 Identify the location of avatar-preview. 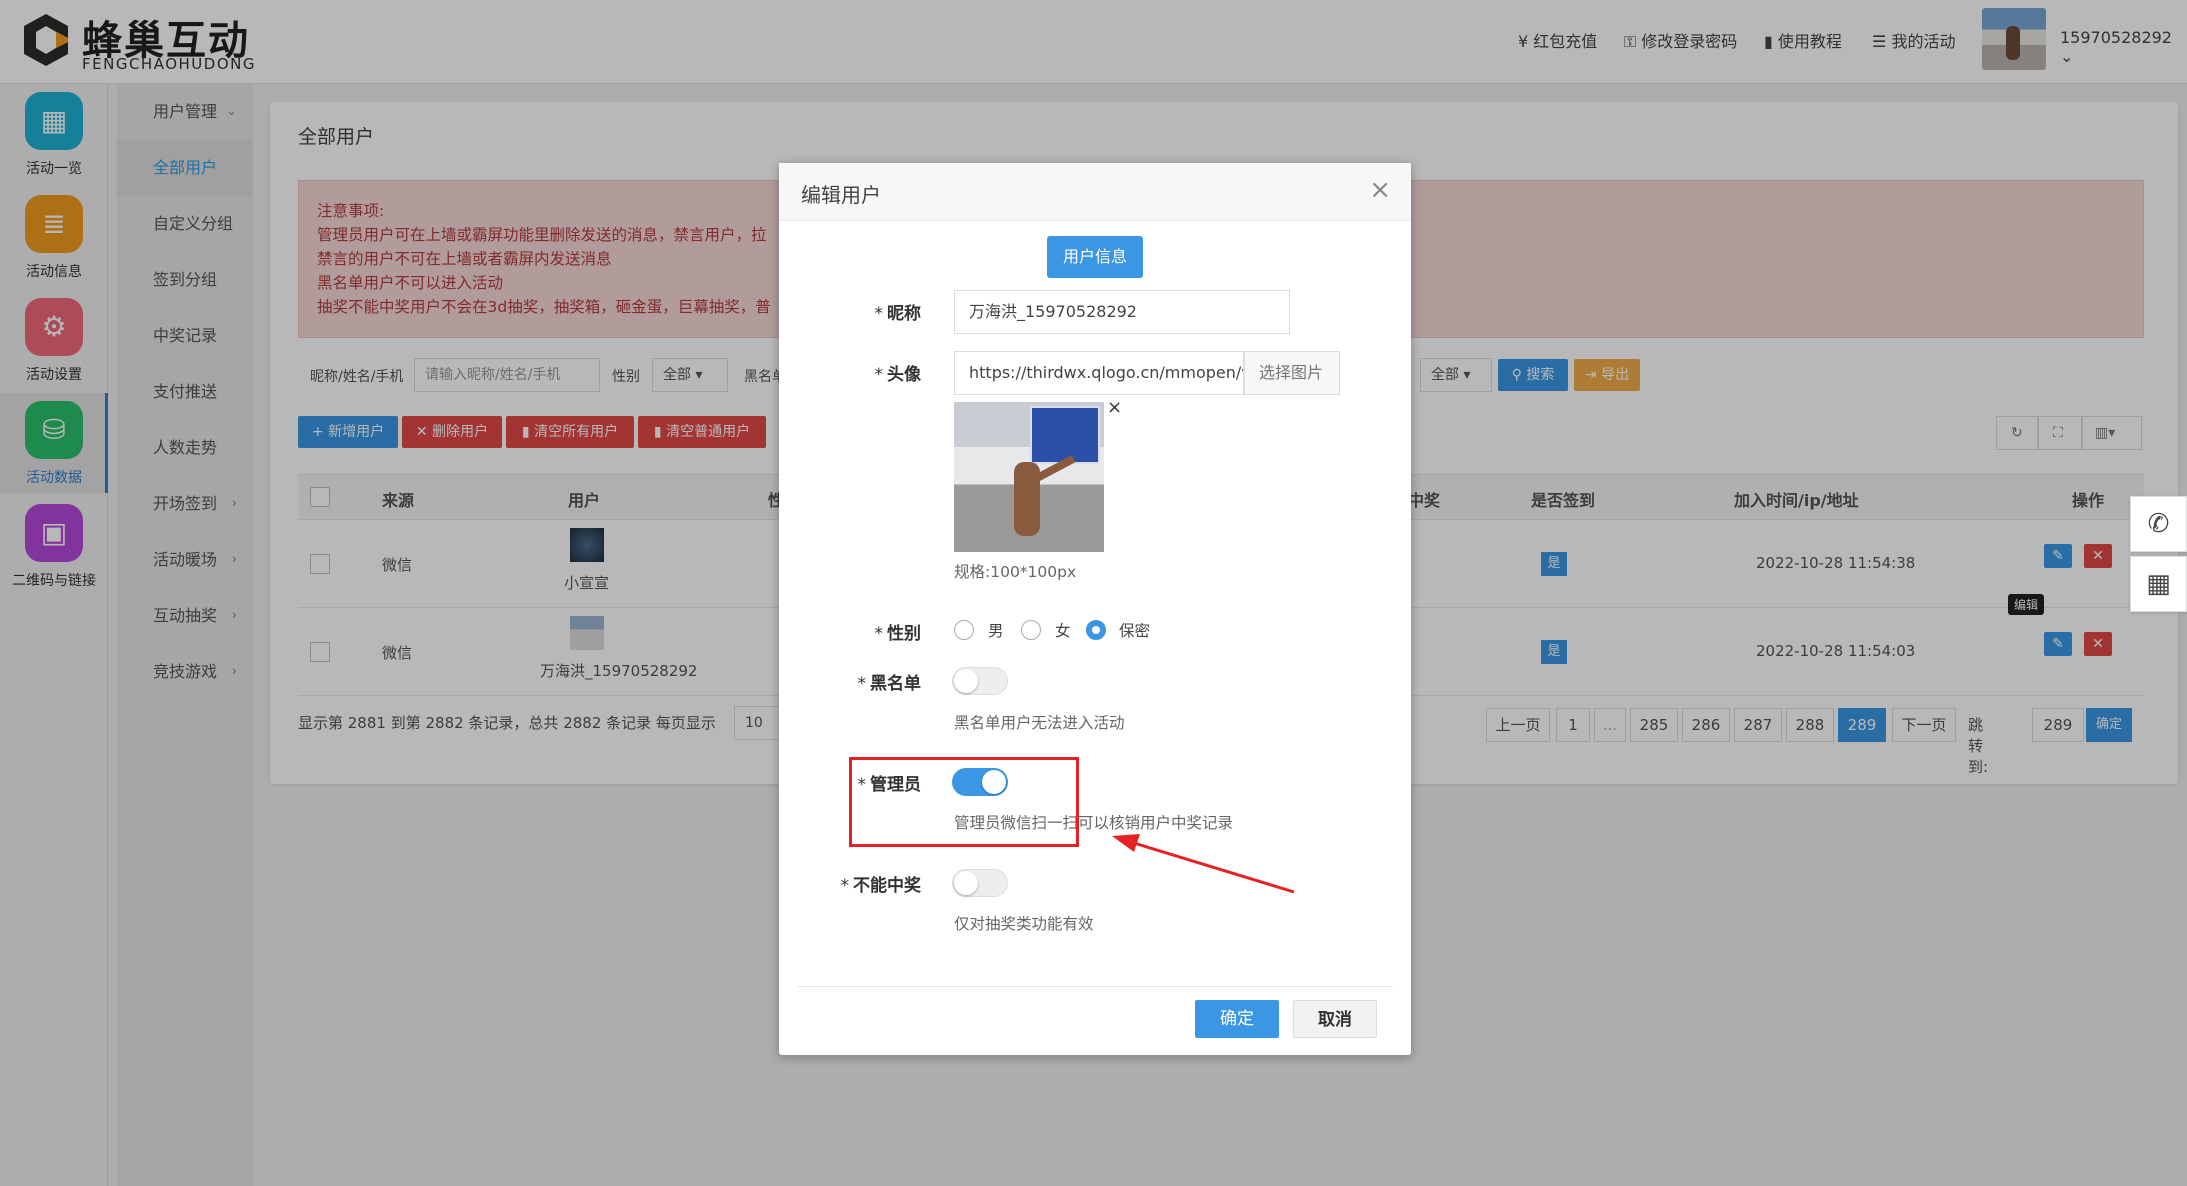
(1029, 477).